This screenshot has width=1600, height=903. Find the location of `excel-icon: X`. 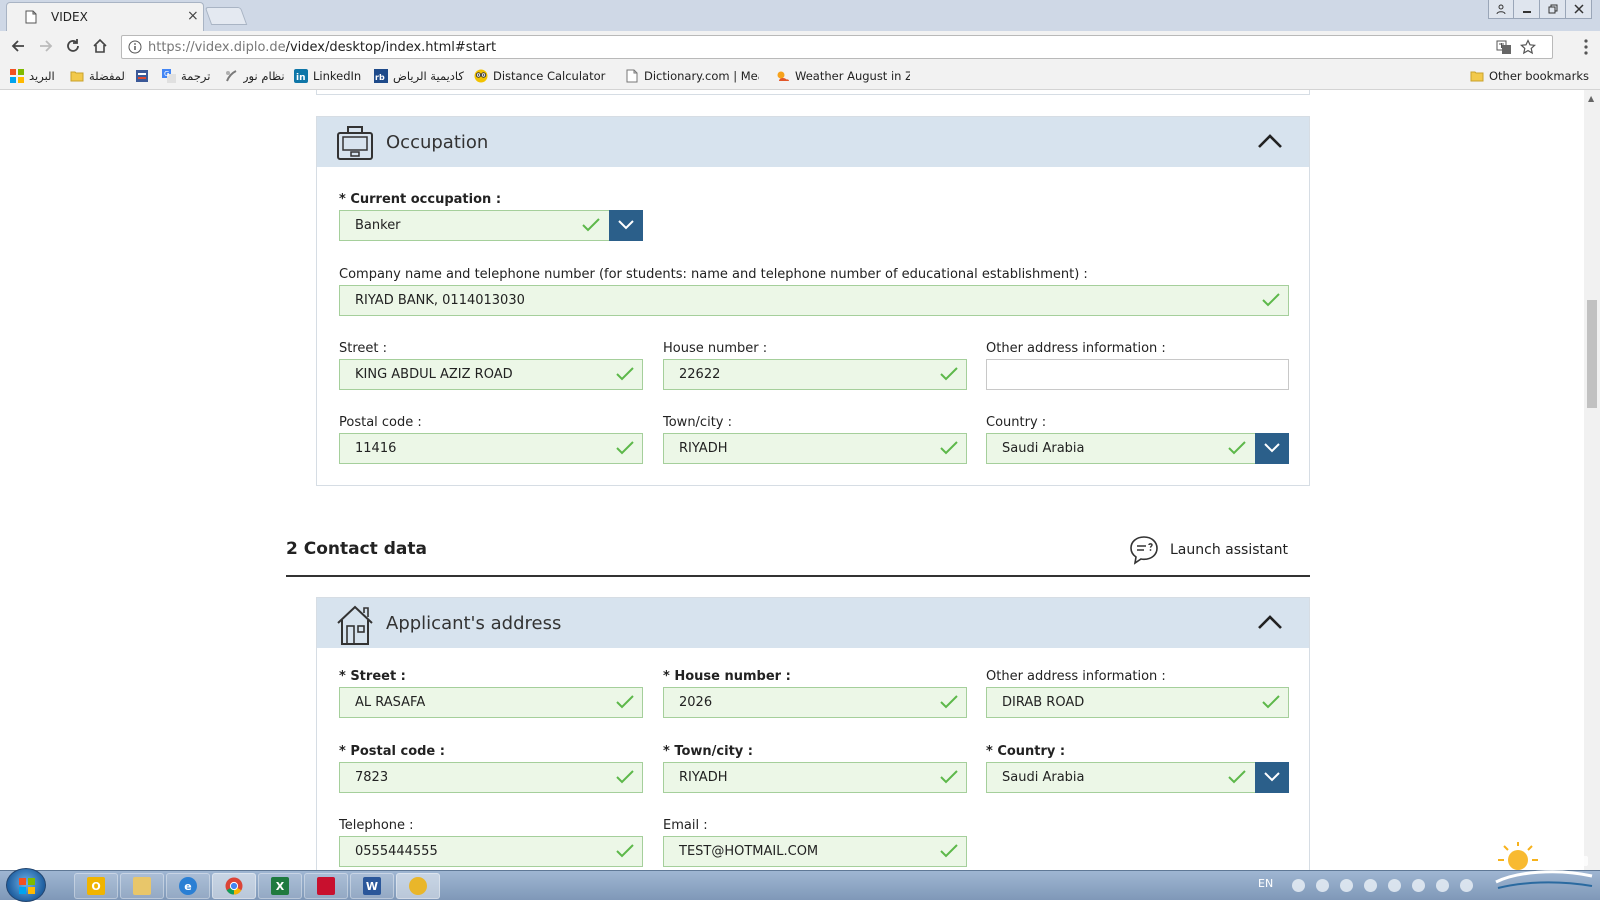

excel-icon: X is located at coordinates (280, 886).